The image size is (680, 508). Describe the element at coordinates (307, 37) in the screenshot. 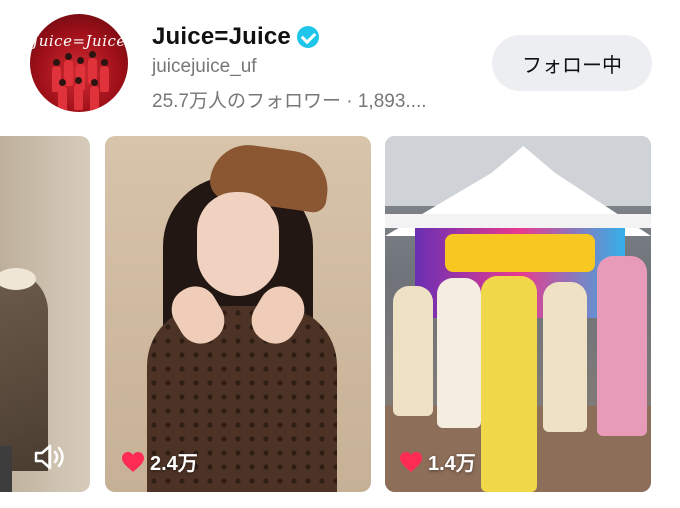

I see `verified-badge-icon` at that location.